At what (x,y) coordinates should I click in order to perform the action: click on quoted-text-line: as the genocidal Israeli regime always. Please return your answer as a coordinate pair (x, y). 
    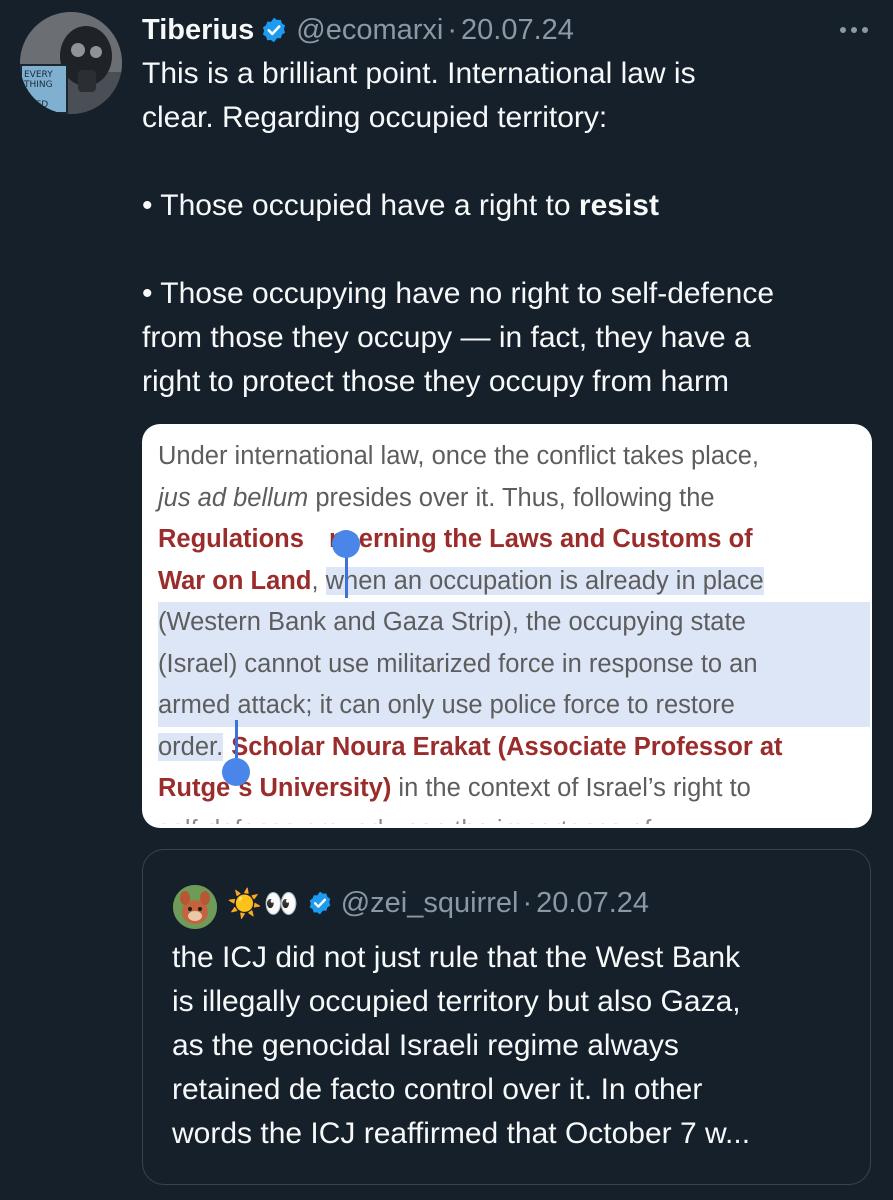
    Looking at the image, I should click on (425, 1045).